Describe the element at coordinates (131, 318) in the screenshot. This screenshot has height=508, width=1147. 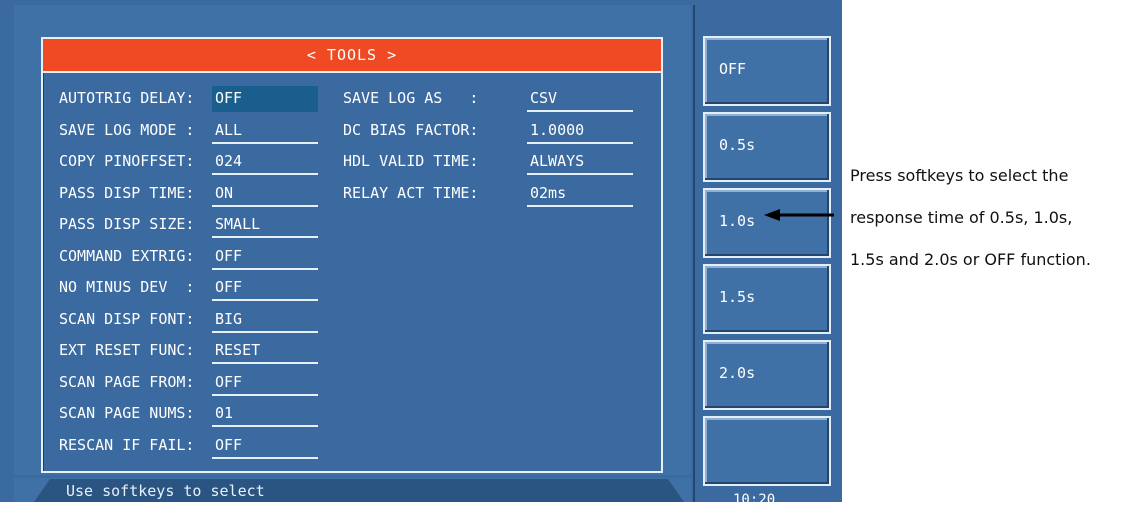
I see `setting-label: SCAN DISP FONT:` at that location.